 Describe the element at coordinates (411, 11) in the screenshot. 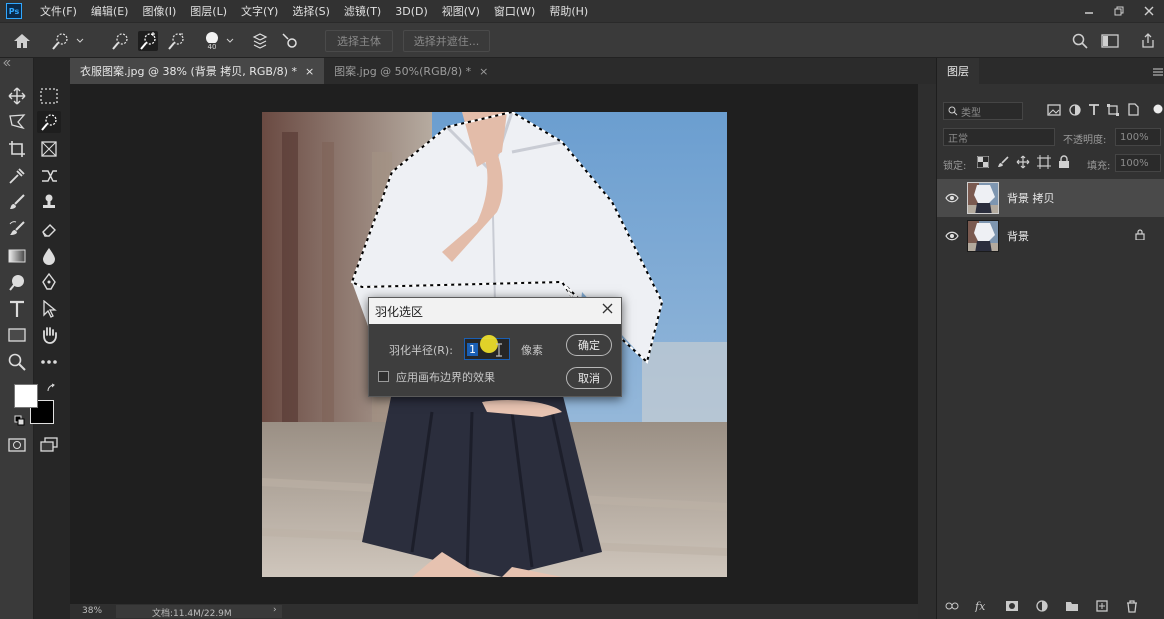

I see `menu-3d: 3D(D)` at that location.